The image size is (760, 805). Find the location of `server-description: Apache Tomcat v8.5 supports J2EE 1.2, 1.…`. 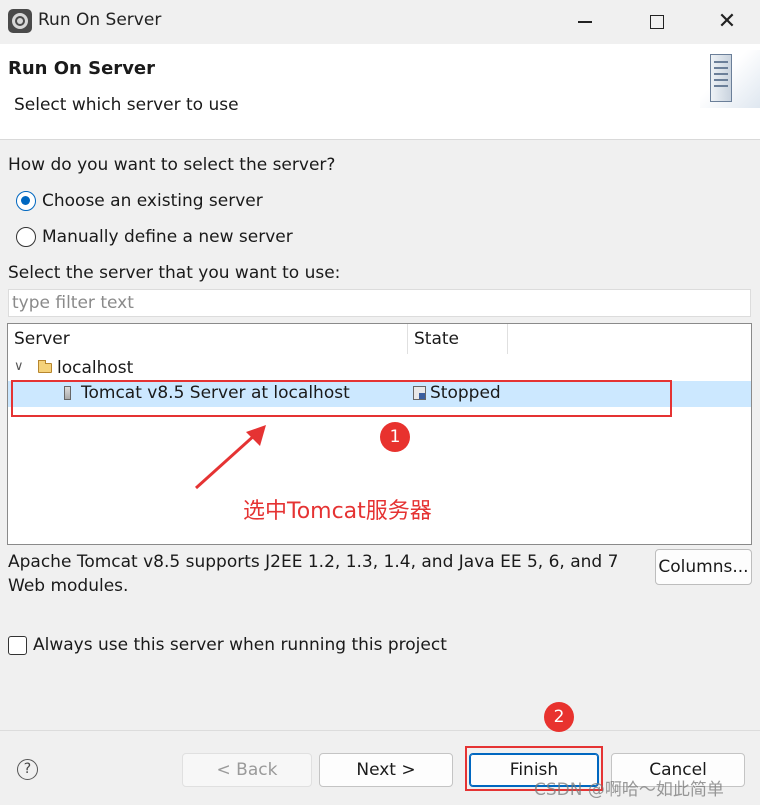

server-description: Apache Tomcat v8.5 supports J2EE 1.2, 1.… is located at coordinates (313, 574).